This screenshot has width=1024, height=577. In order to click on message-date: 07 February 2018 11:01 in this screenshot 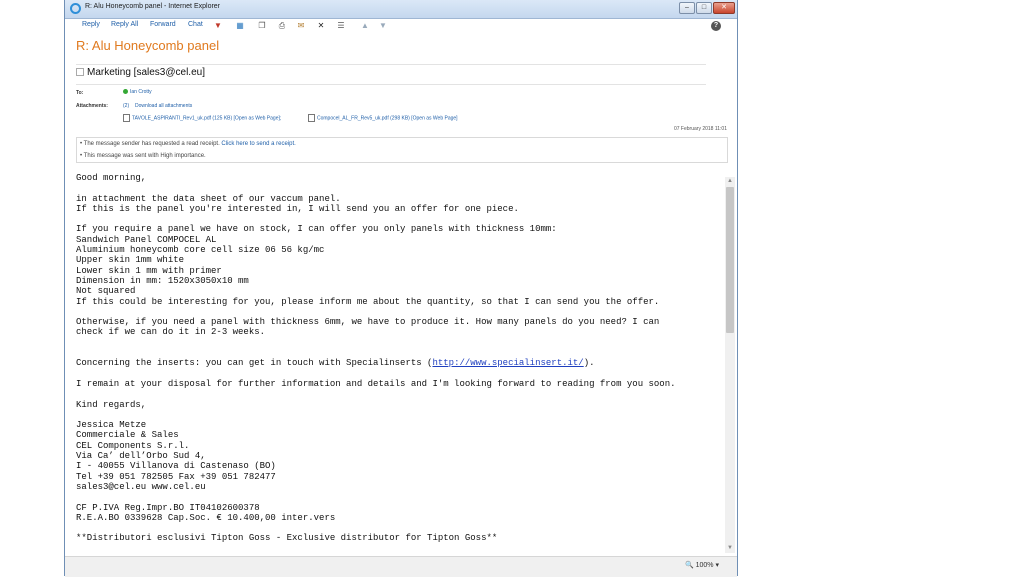, I will do `click(700, 129)`.